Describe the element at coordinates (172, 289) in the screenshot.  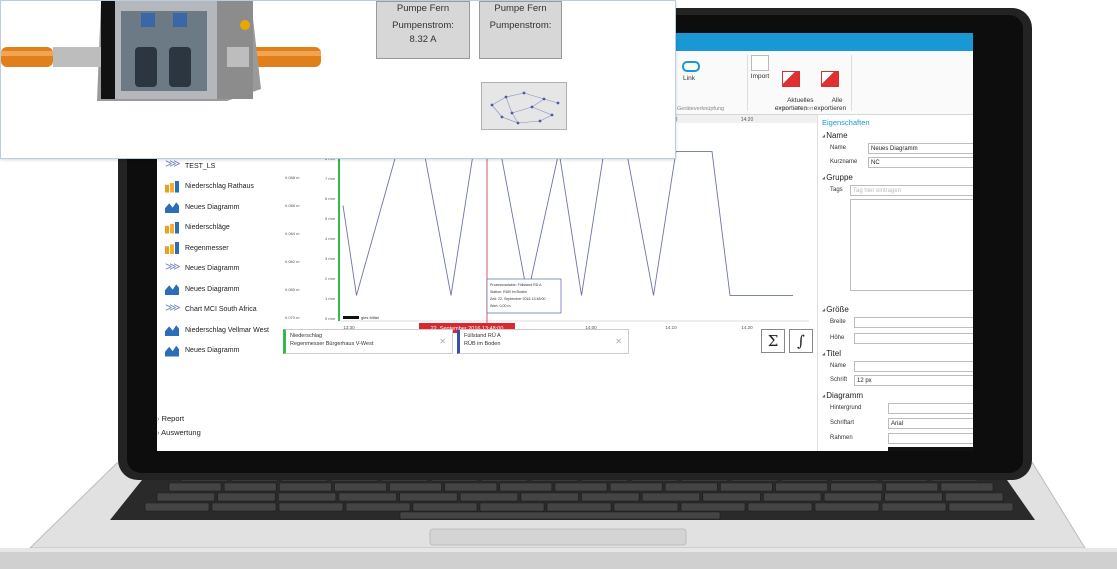
I see `area-chart-icon` at that location.